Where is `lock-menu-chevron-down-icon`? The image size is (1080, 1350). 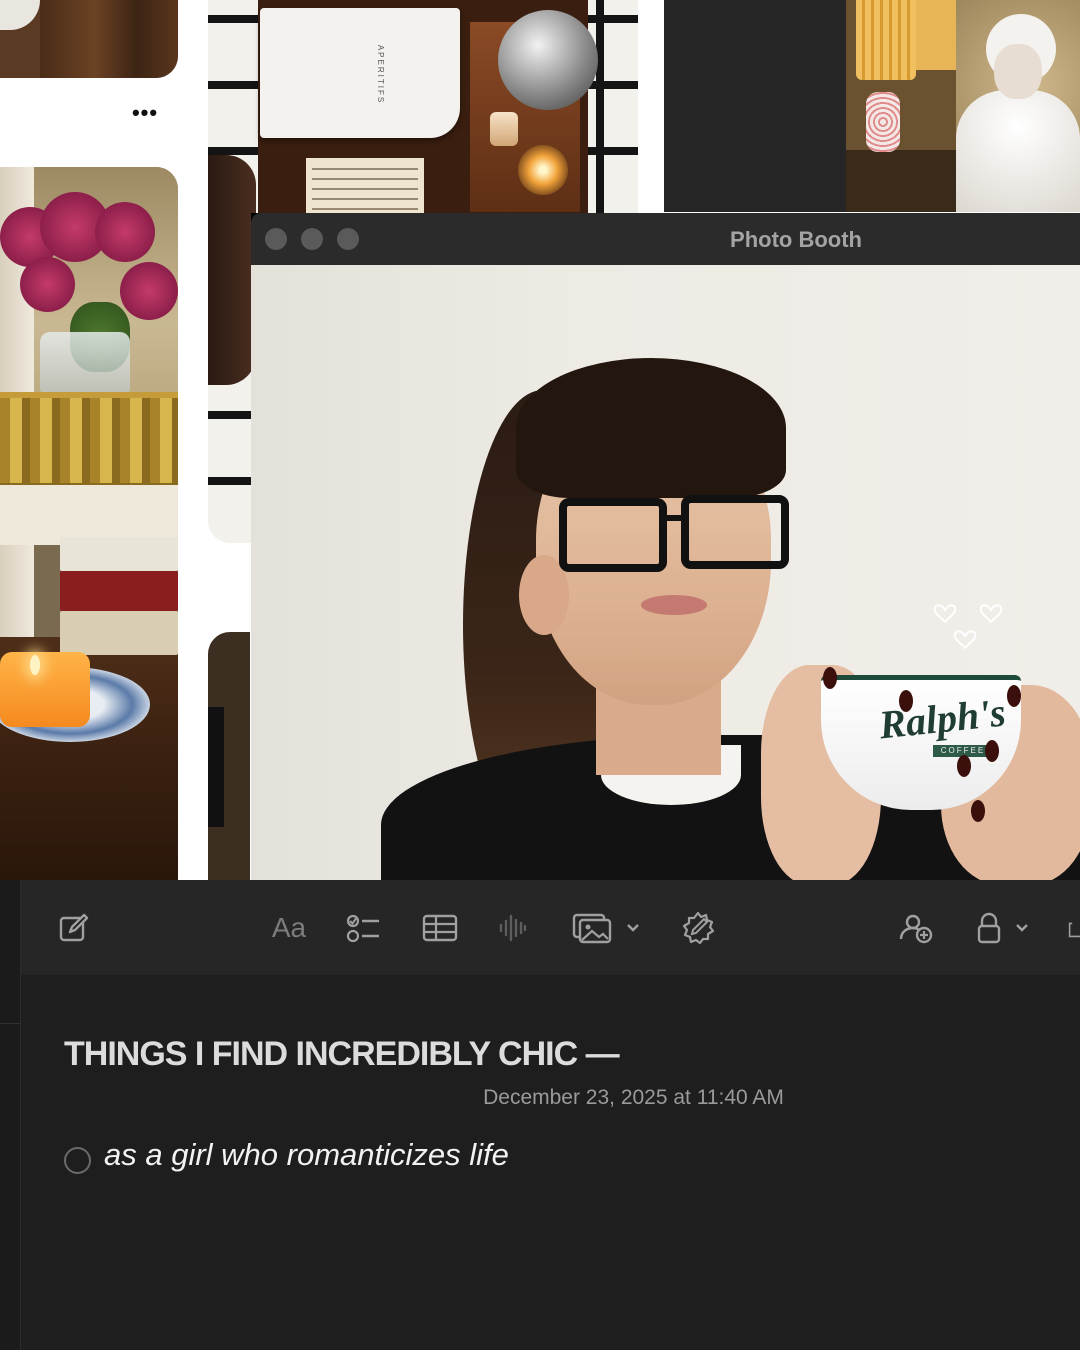 lock-menu-chevron-down-icon is located at coordinates (1022, 928).